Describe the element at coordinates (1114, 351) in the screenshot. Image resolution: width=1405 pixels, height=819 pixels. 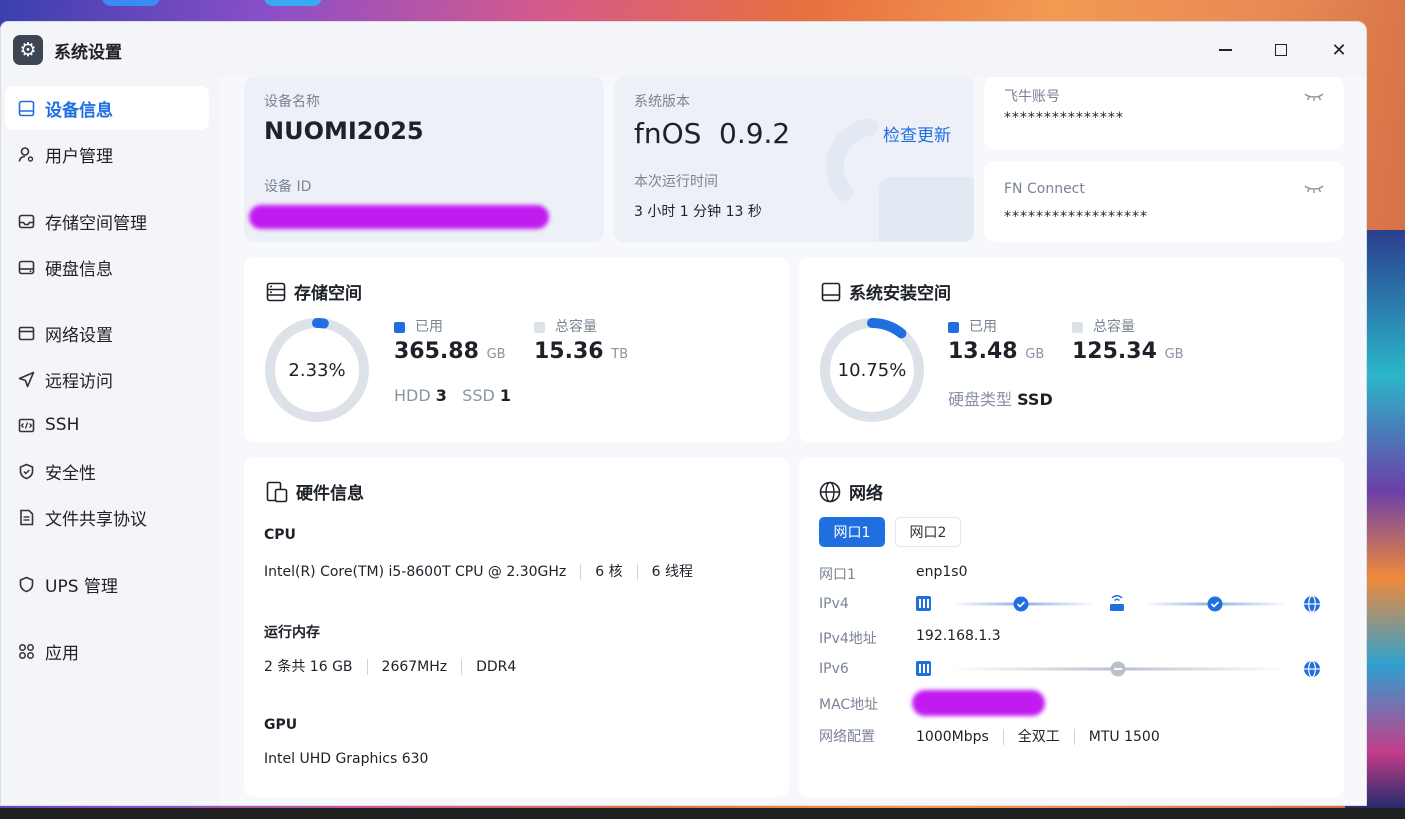
I see `system-total-value: 125.34` at that location.